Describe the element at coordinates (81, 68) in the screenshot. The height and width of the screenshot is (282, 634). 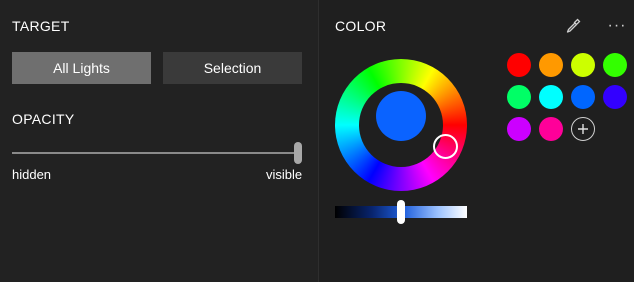
I see `all-lights-button: All Lights` at that location.